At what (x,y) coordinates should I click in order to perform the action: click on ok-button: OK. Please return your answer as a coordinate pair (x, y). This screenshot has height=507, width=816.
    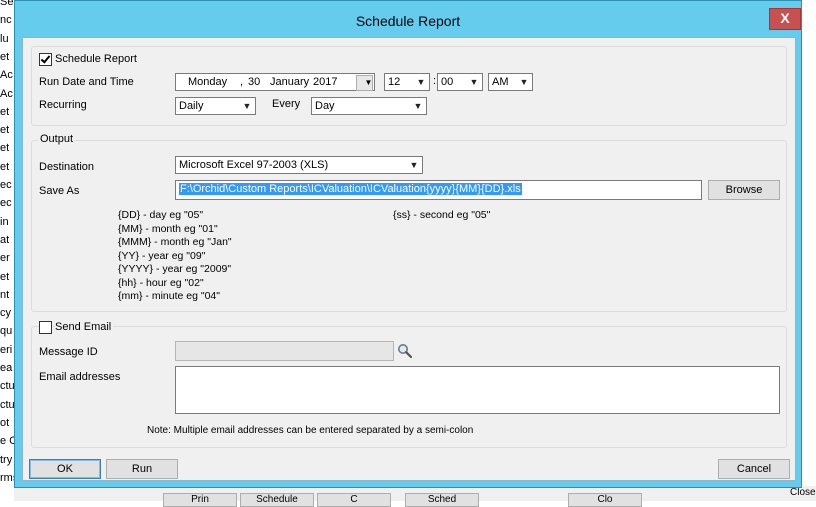
    Looking at the image, I should click on (65, 469).